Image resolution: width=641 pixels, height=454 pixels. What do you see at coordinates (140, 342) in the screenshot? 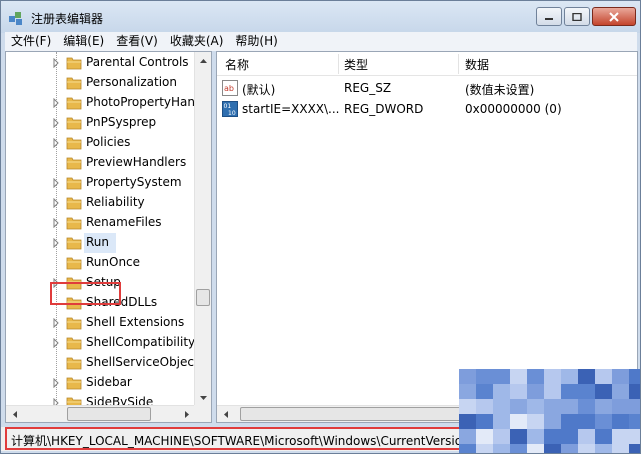
I see `tree-item-label: ShellCompatibility` at bounding box center [140, 342].